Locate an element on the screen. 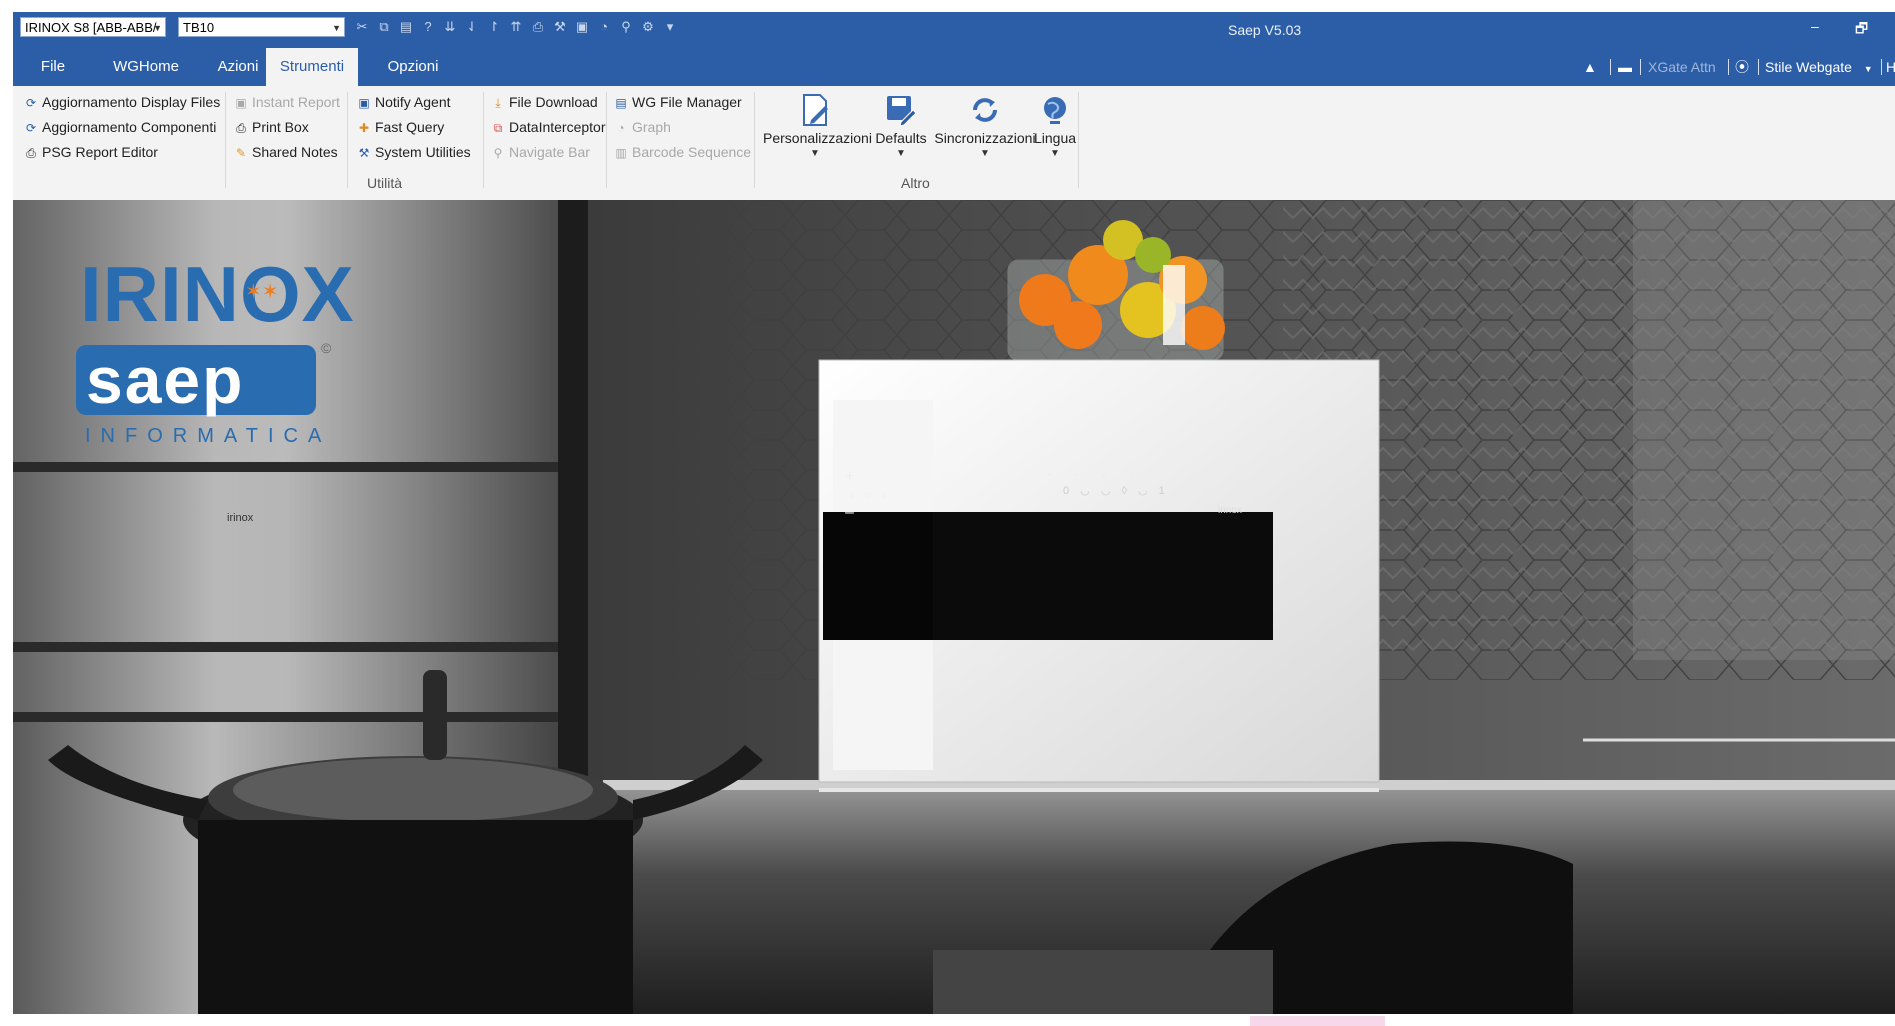 The width and height of the screenshot is (1895, 1026). graph-button: ◔ Graph is located at coordinates (642, 127).